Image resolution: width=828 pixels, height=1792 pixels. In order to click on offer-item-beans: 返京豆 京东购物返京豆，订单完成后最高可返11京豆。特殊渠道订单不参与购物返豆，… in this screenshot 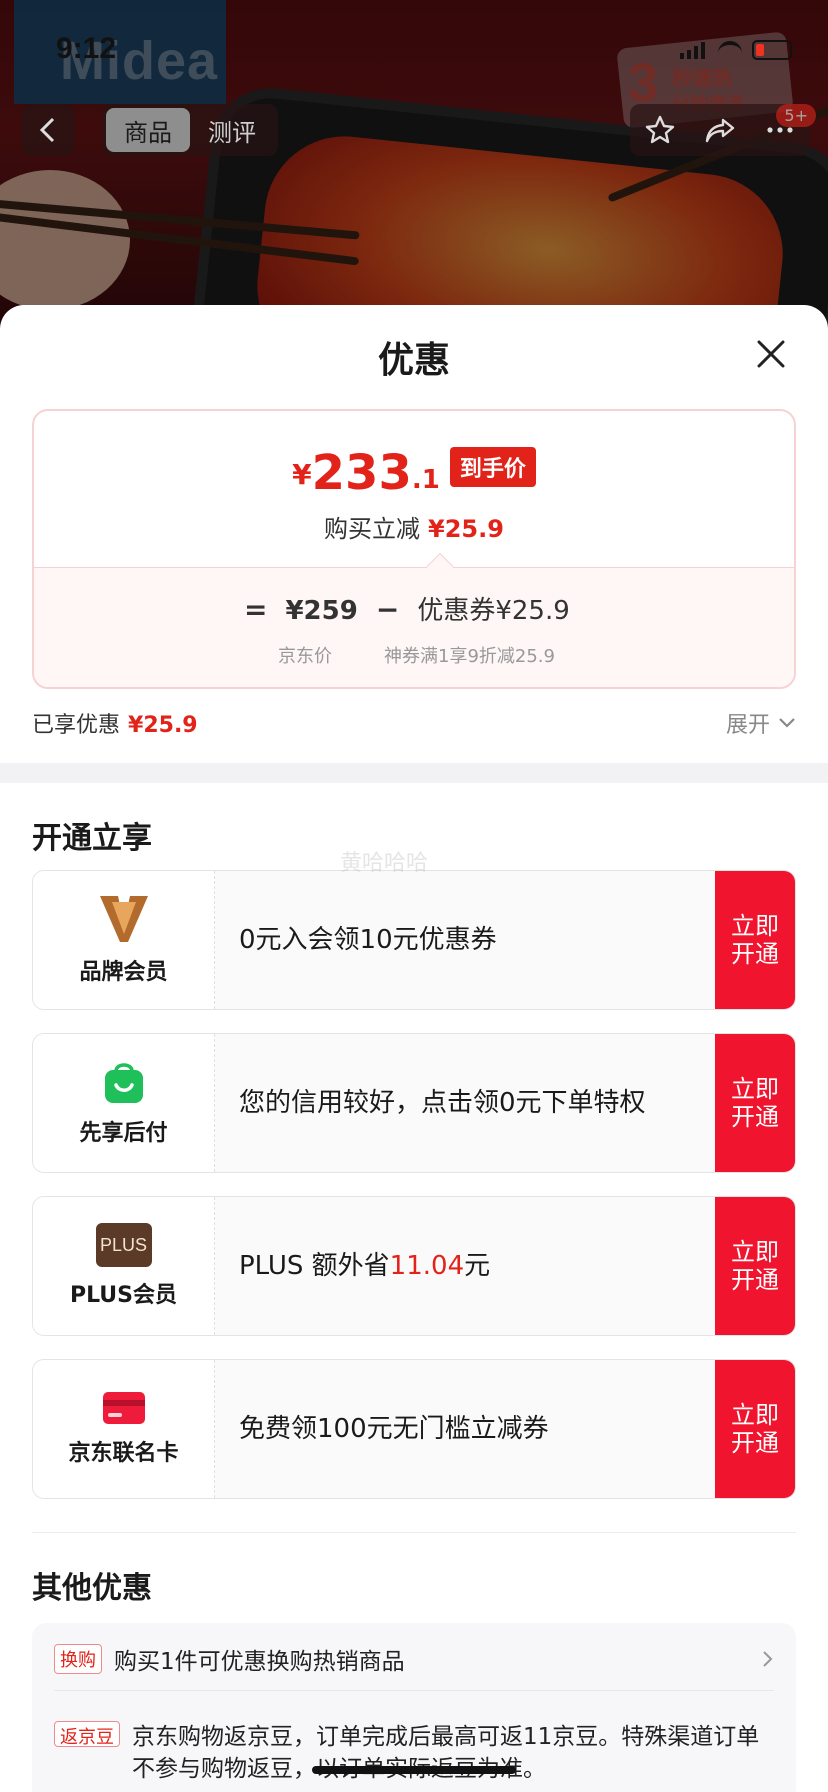, I will do `click(414, 1753)`.